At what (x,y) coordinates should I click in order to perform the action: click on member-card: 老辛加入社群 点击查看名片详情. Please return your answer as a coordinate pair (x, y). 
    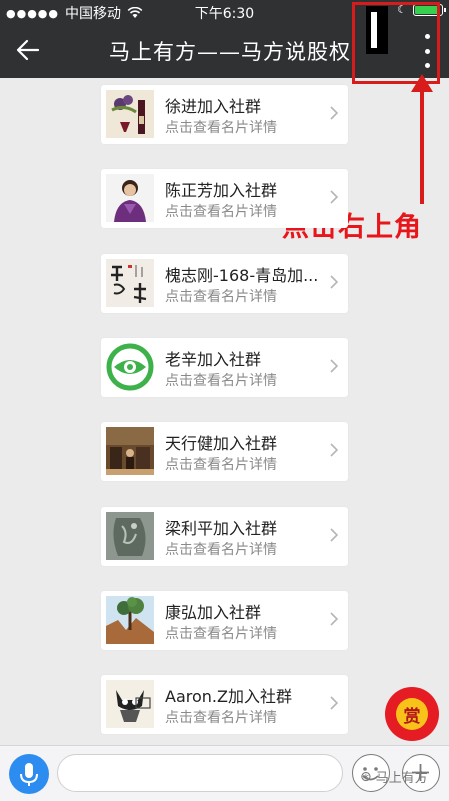
    Looking at the image, I should click on (224, 367).